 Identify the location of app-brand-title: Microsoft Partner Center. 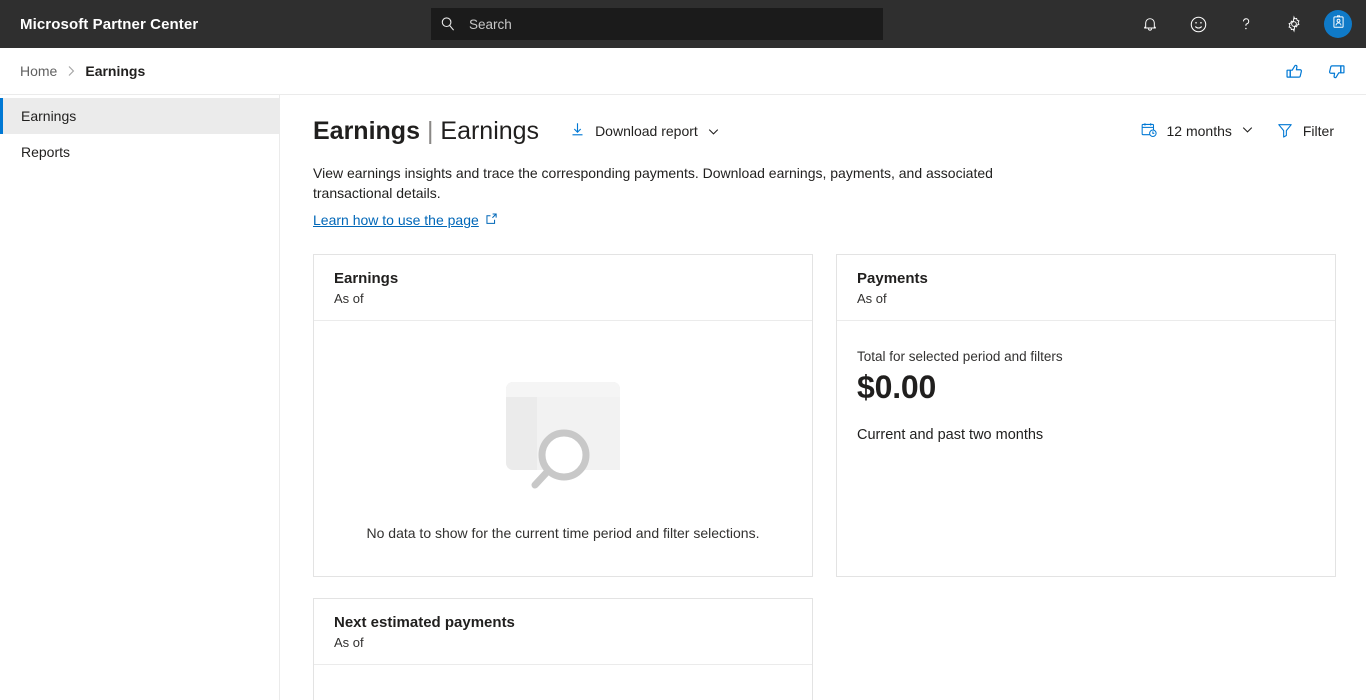
(109, 24).